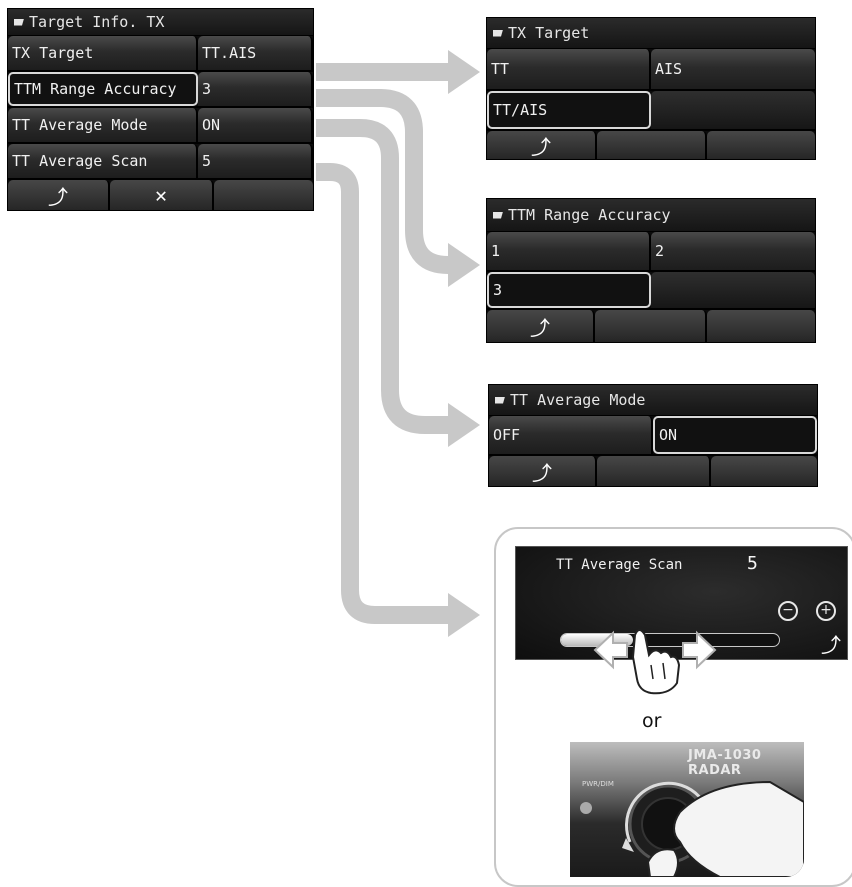 The width and height of the screenshot is (852, 887). I want to click on option-2: 2, so click(733, 251).